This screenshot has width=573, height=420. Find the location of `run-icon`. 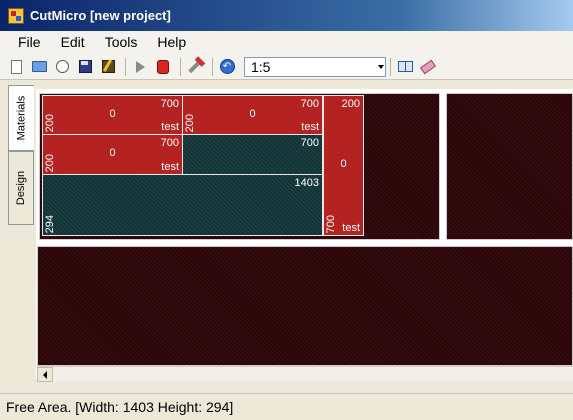

run-icon is located at coordinates (140, 66).